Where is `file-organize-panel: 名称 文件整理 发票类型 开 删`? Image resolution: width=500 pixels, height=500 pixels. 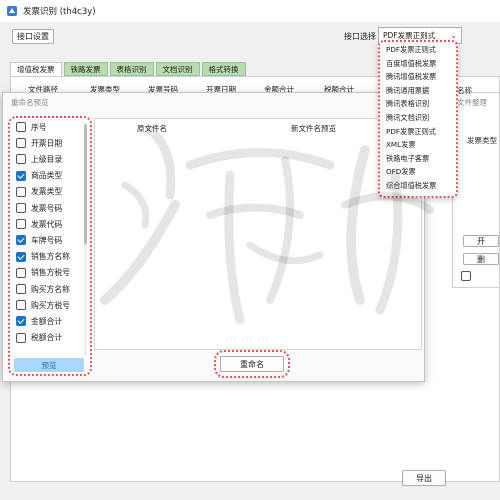
file-organize-panel: 名称 文件整理 发票类型 开 删 is located at coordinates (476, 187).